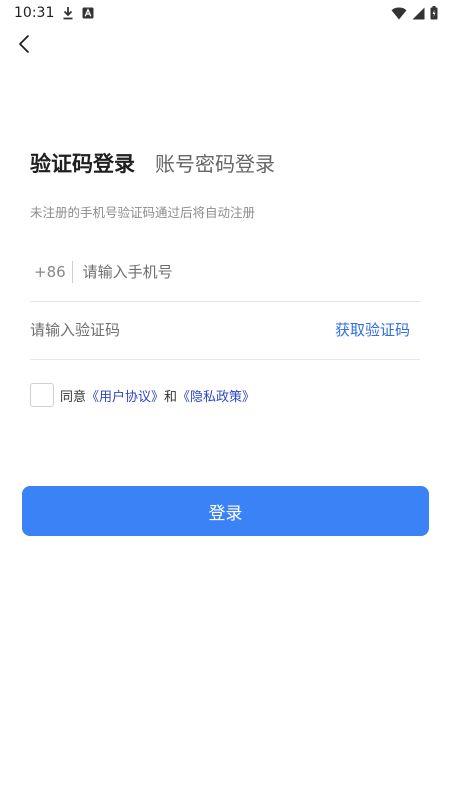 The image size is (450, 800). Describe the element at coordinates (171, 397) in the screenshot. I see `agreement-conjunction: 和` at that location.